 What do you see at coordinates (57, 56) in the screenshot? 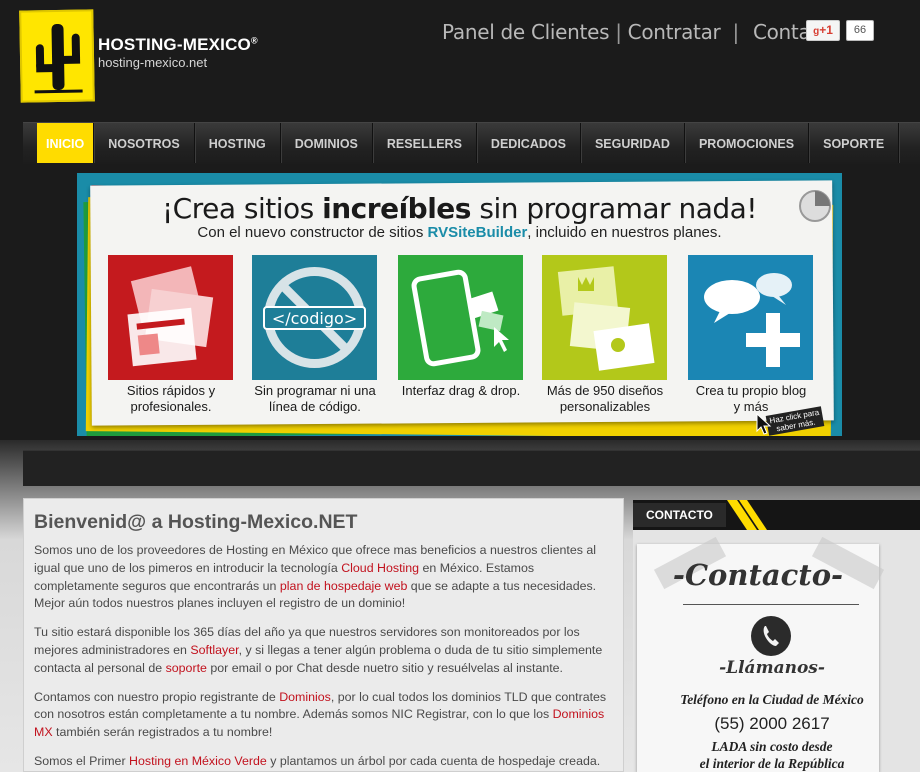
I see `logo-cactus-icon` at bounding box center [57, 56].